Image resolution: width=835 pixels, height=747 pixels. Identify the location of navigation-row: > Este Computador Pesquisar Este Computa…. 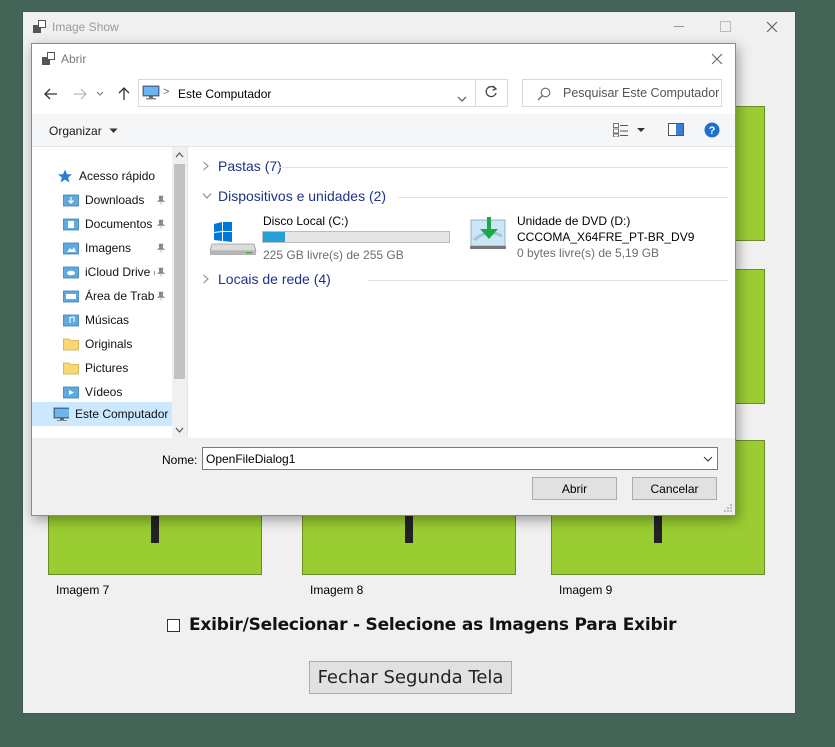
(383, 94).